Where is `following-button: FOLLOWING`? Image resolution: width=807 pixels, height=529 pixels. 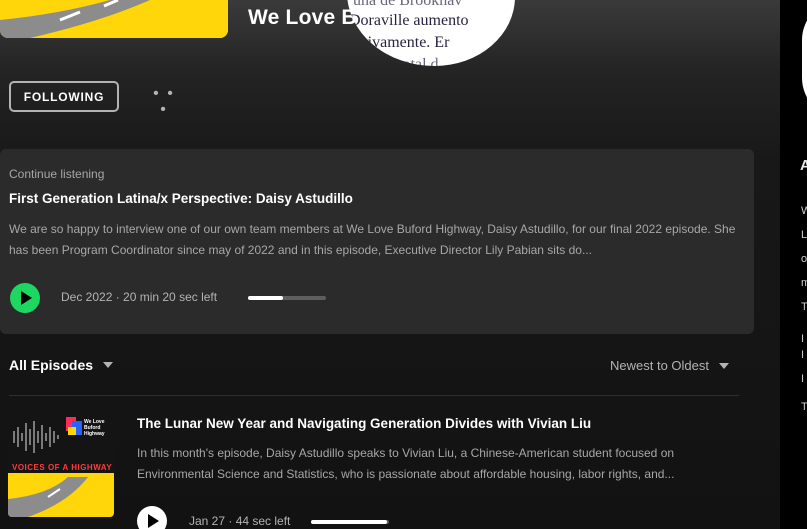
following-button: FOLLOWING is located at coordinates (64, 96).